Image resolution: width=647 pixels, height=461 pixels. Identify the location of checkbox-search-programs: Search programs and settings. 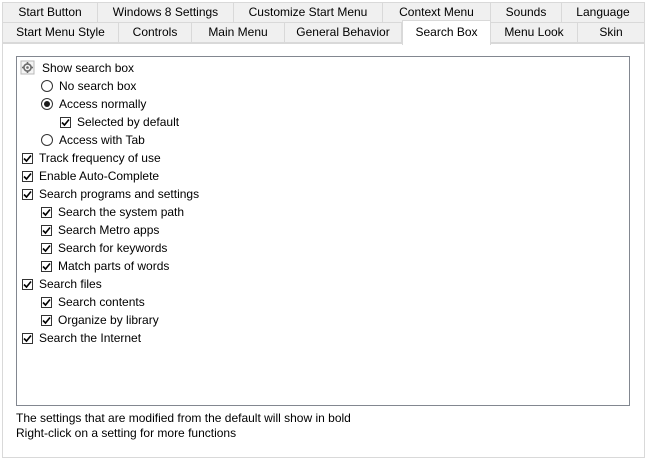
(110, 194).